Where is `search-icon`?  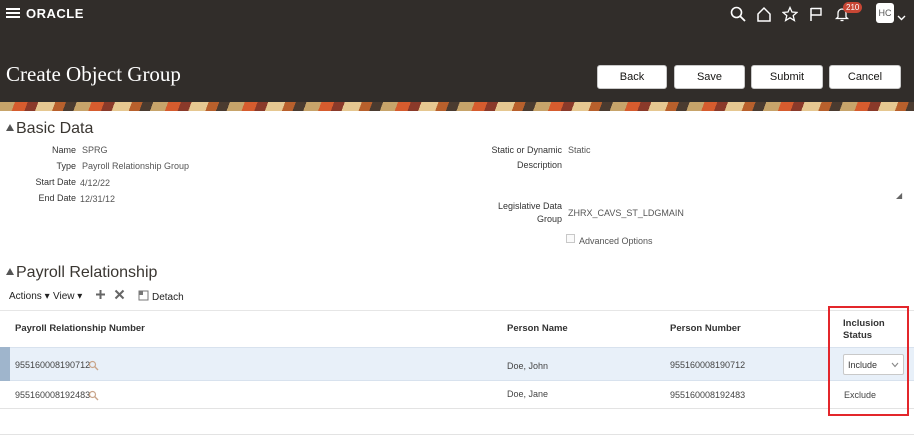 search-icon is located at coordinates (738, 14).